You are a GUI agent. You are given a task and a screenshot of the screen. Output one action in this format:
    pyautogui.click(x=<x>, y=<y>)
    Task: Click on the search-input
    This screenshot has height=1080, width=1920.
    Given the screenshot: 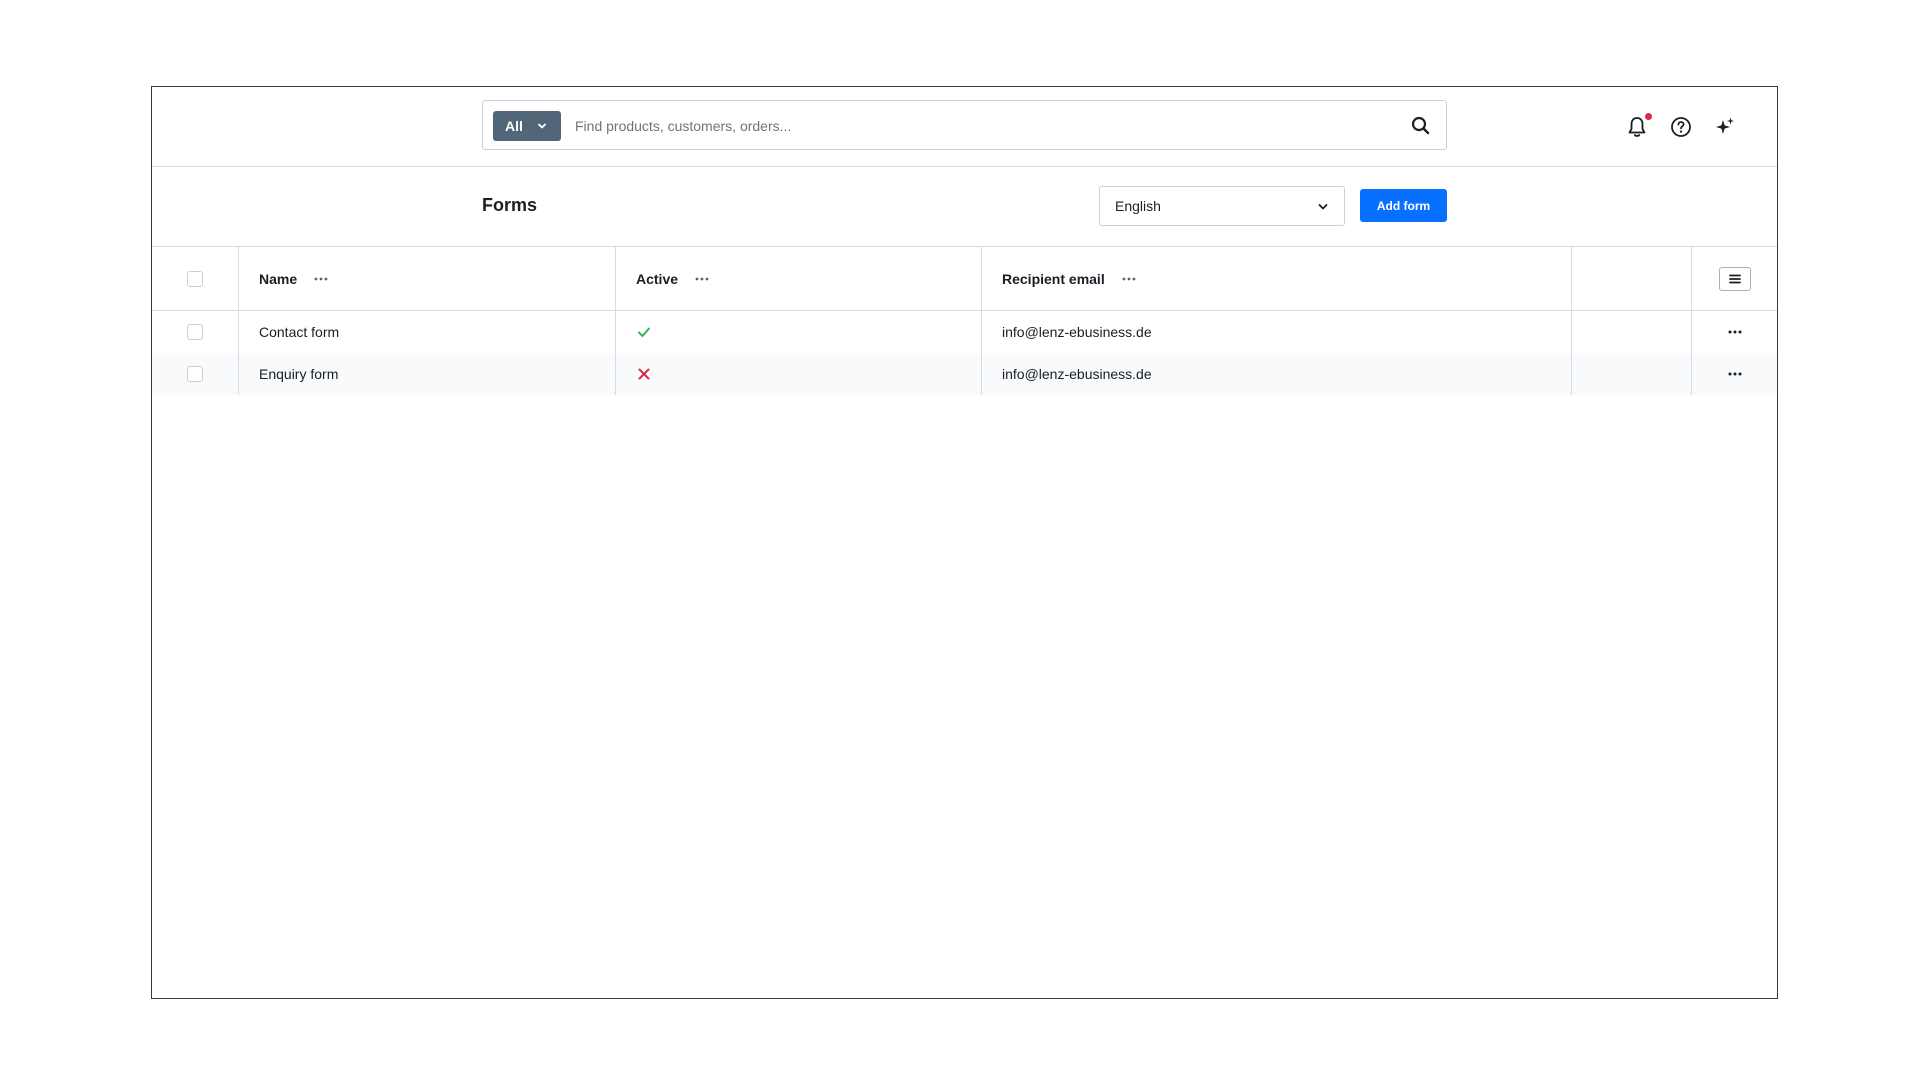 What is the action you would take?
    pyautogui.click(x=965, y=126)
    